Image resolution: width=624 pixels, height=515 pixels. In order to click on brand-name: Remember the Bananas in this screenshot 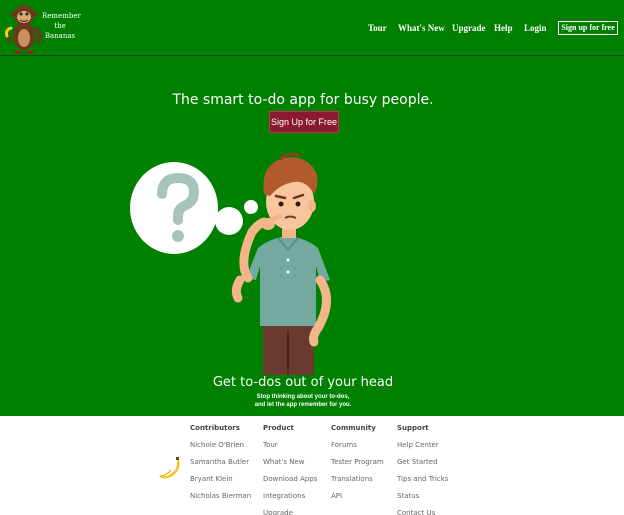, I will do `click(61, 26)`.